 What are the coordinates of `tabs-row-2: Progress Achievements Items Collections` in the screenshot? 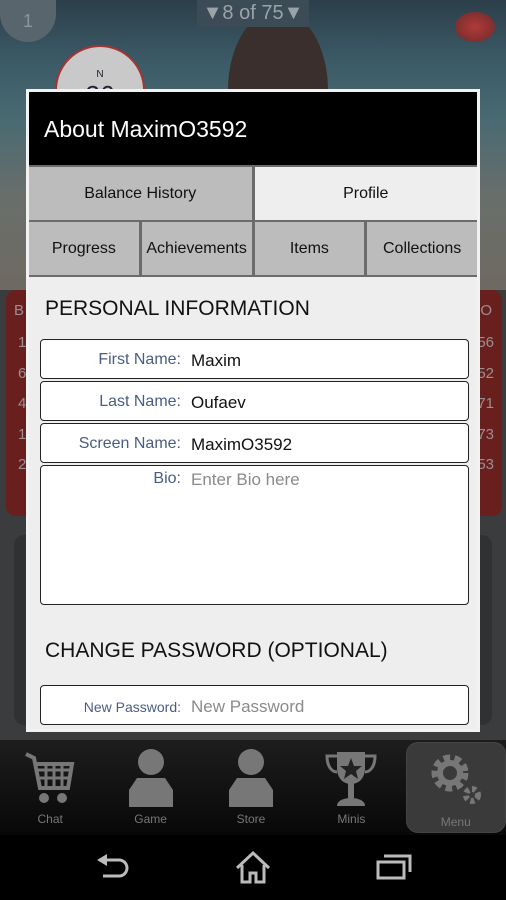 It's located at (253, 248).